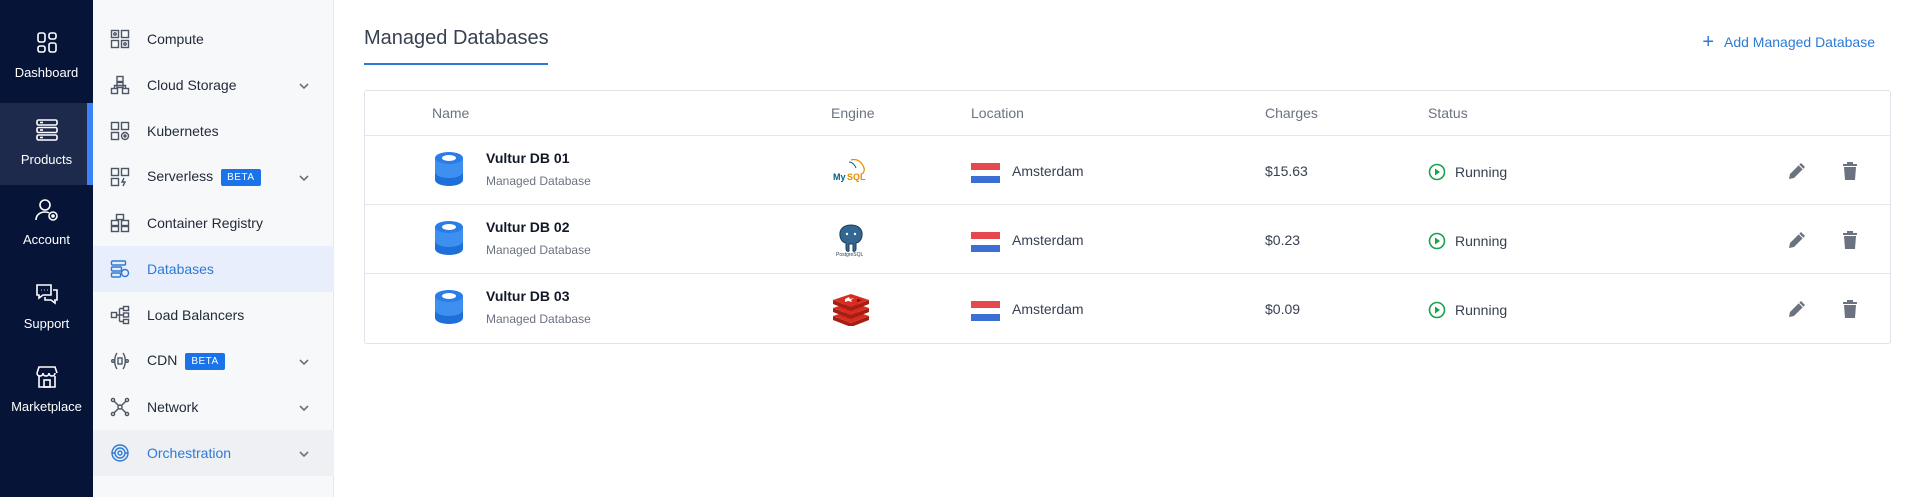 The image size is (1909, 497). What do you see at coordinates (46, 394) in the screenshot?
I see `rail-item-marketplace: Marketplace` at bounding box center [46, 394].